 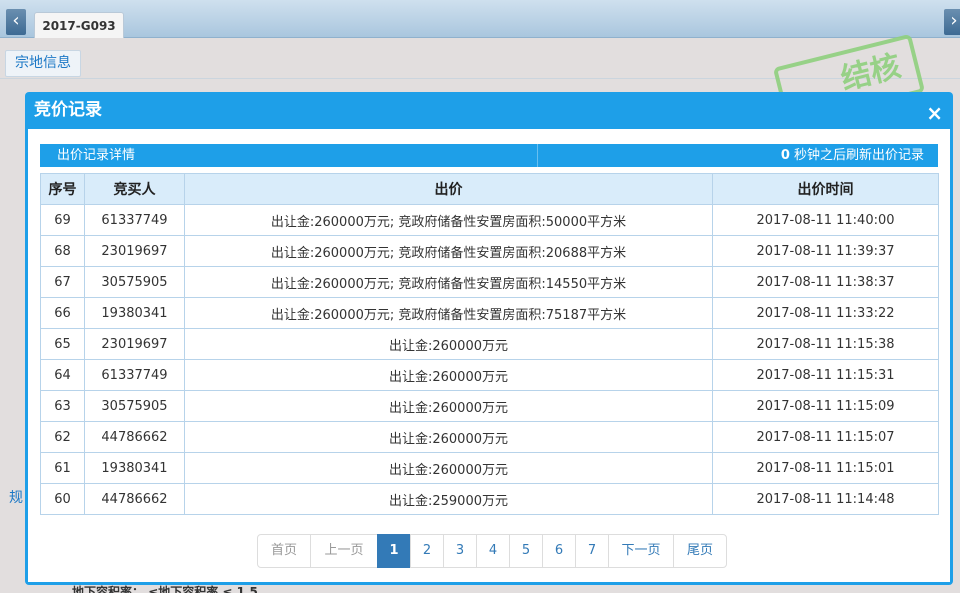 I want to click on cell-bid: 出让金:260000万元; 竞政府储备性安置房面积:20688平方米, so click(x=448, y=251).